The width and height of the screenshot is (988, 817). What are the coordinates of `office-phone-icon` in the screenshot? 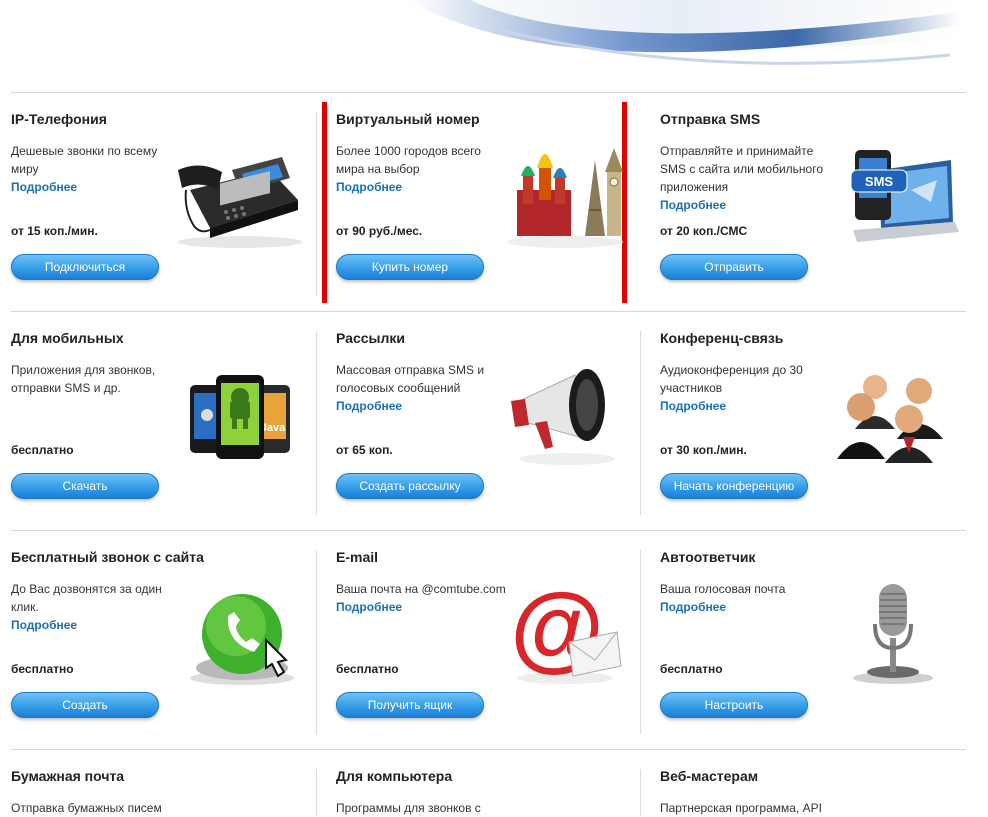 It's located at (240, 190).